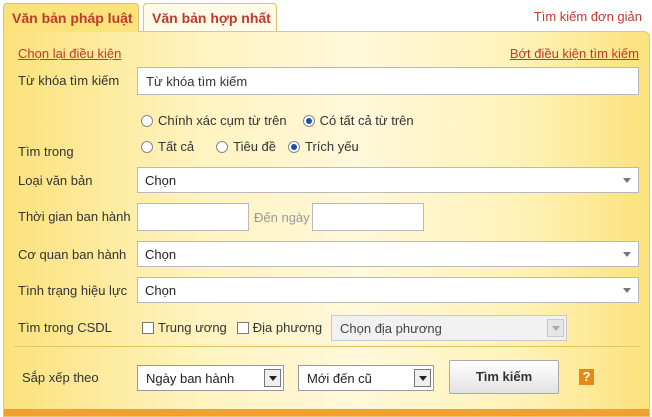  I want to click on database-local-checkbox, so click(242, 327).